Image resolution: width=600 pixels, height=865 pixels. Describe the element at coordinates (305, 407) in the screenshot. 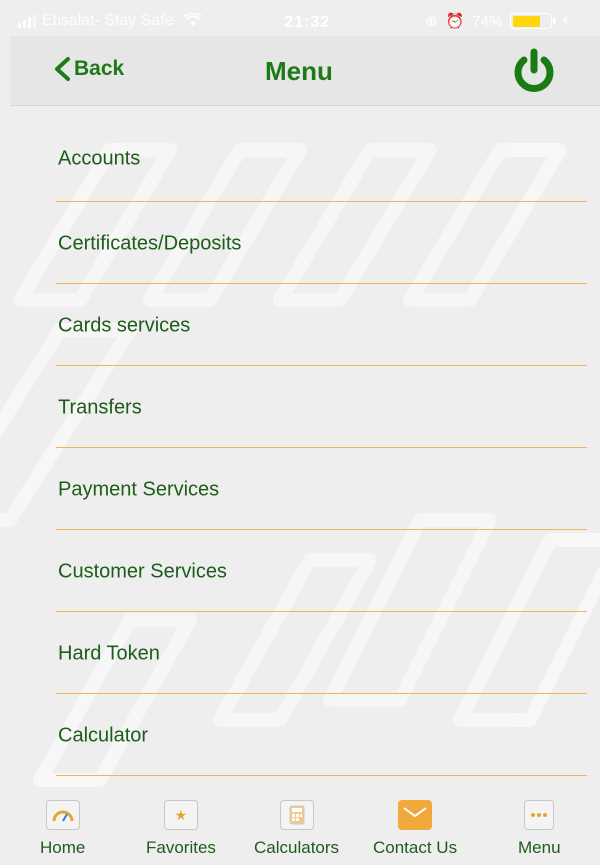

I see `menu-item-transfers: Transfers` at that location.